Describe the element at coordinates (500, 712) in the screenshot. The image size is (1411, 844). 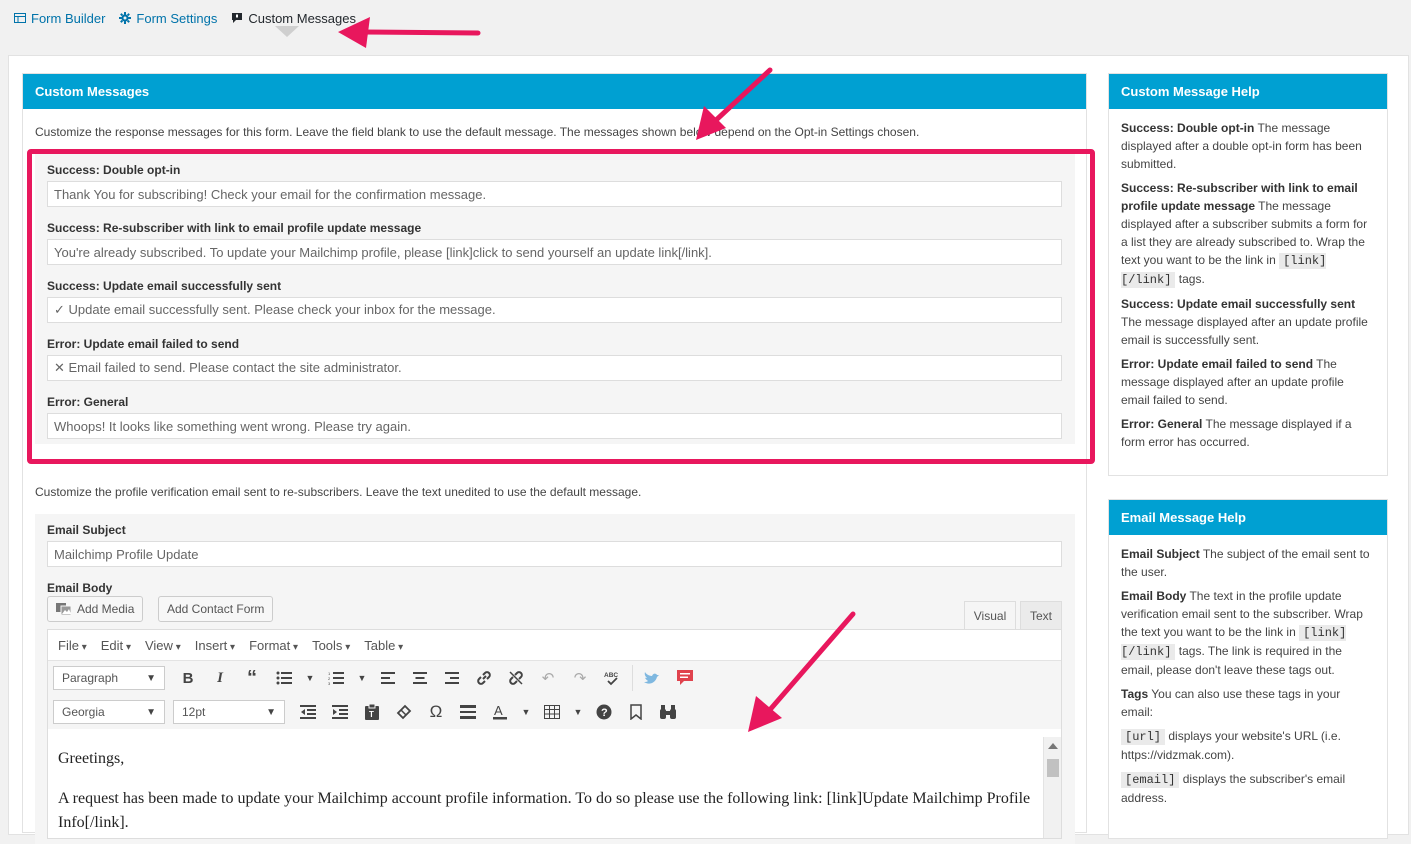
I see `text-color-icon: A` at that location.